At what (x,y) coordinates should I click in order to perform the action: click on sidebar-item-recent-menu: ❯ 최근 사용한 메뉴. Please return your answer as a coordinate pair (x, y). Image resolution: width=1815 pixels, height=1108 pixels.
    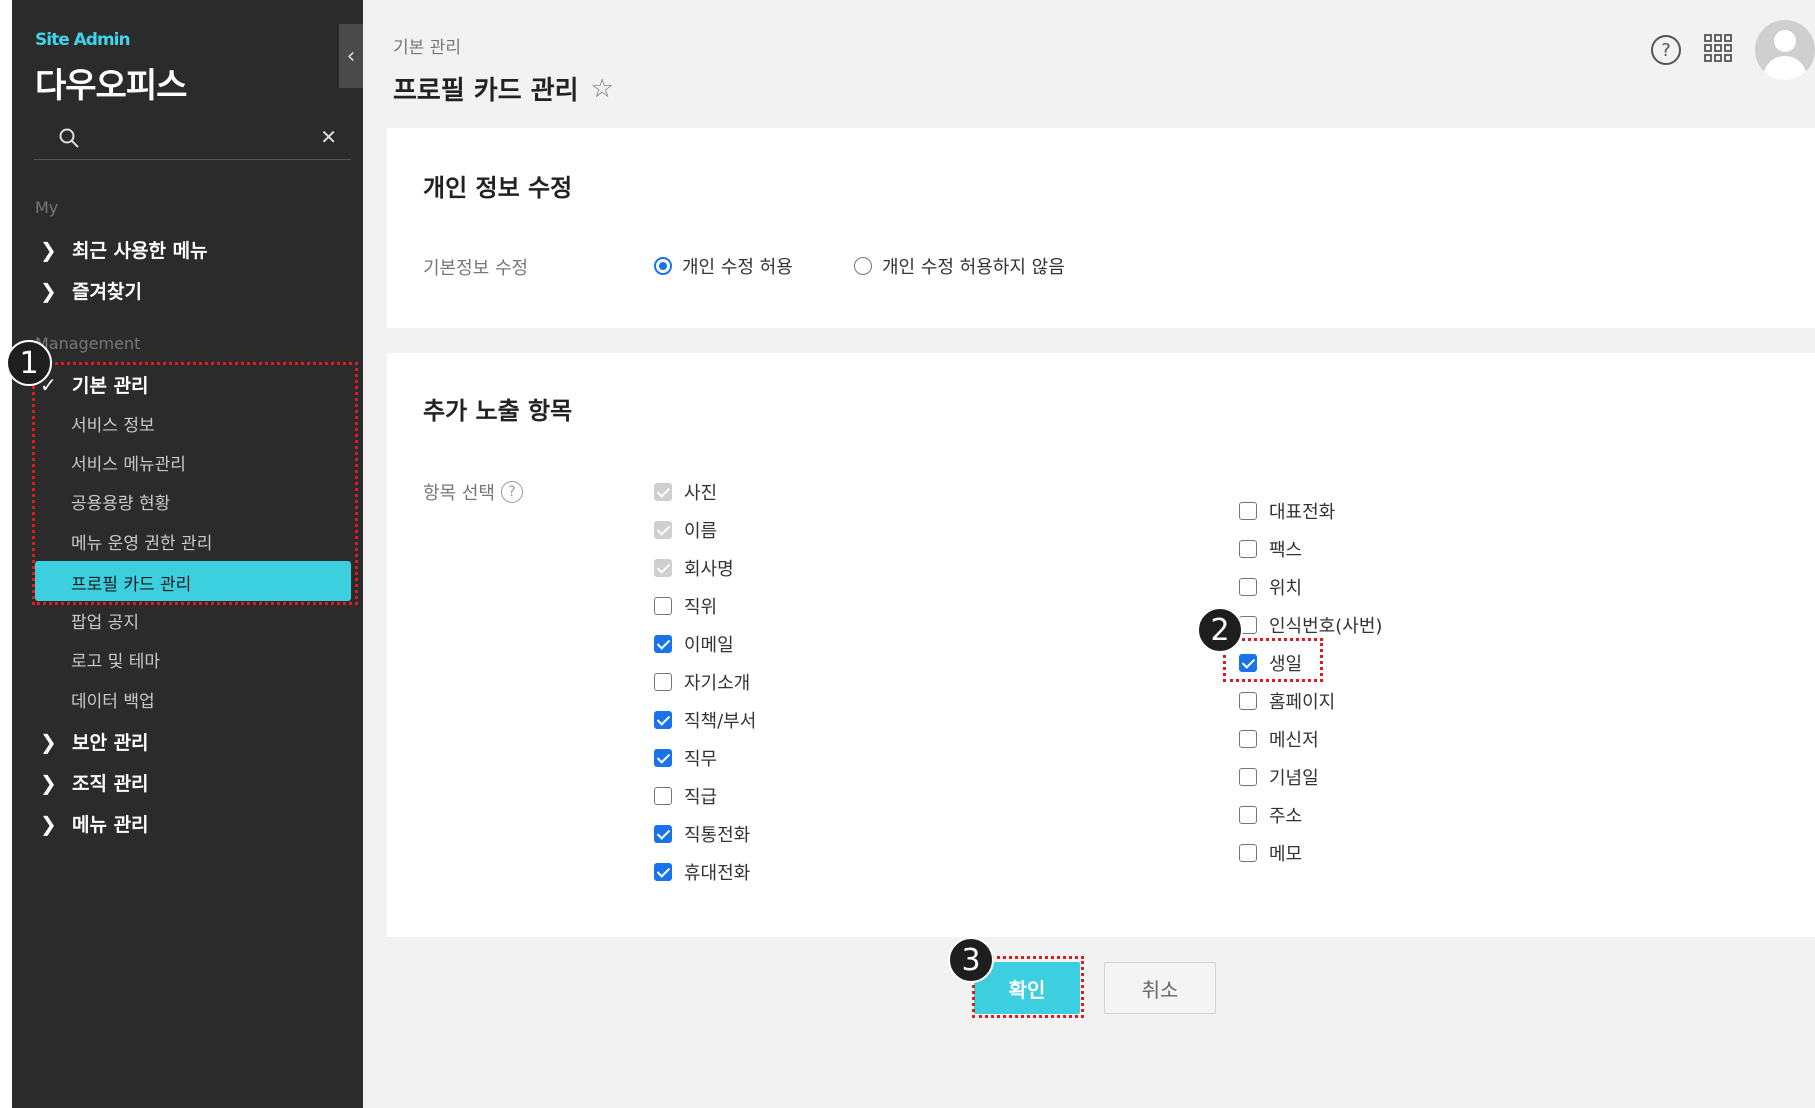
    Looking at the image, I should click on (124, 249).